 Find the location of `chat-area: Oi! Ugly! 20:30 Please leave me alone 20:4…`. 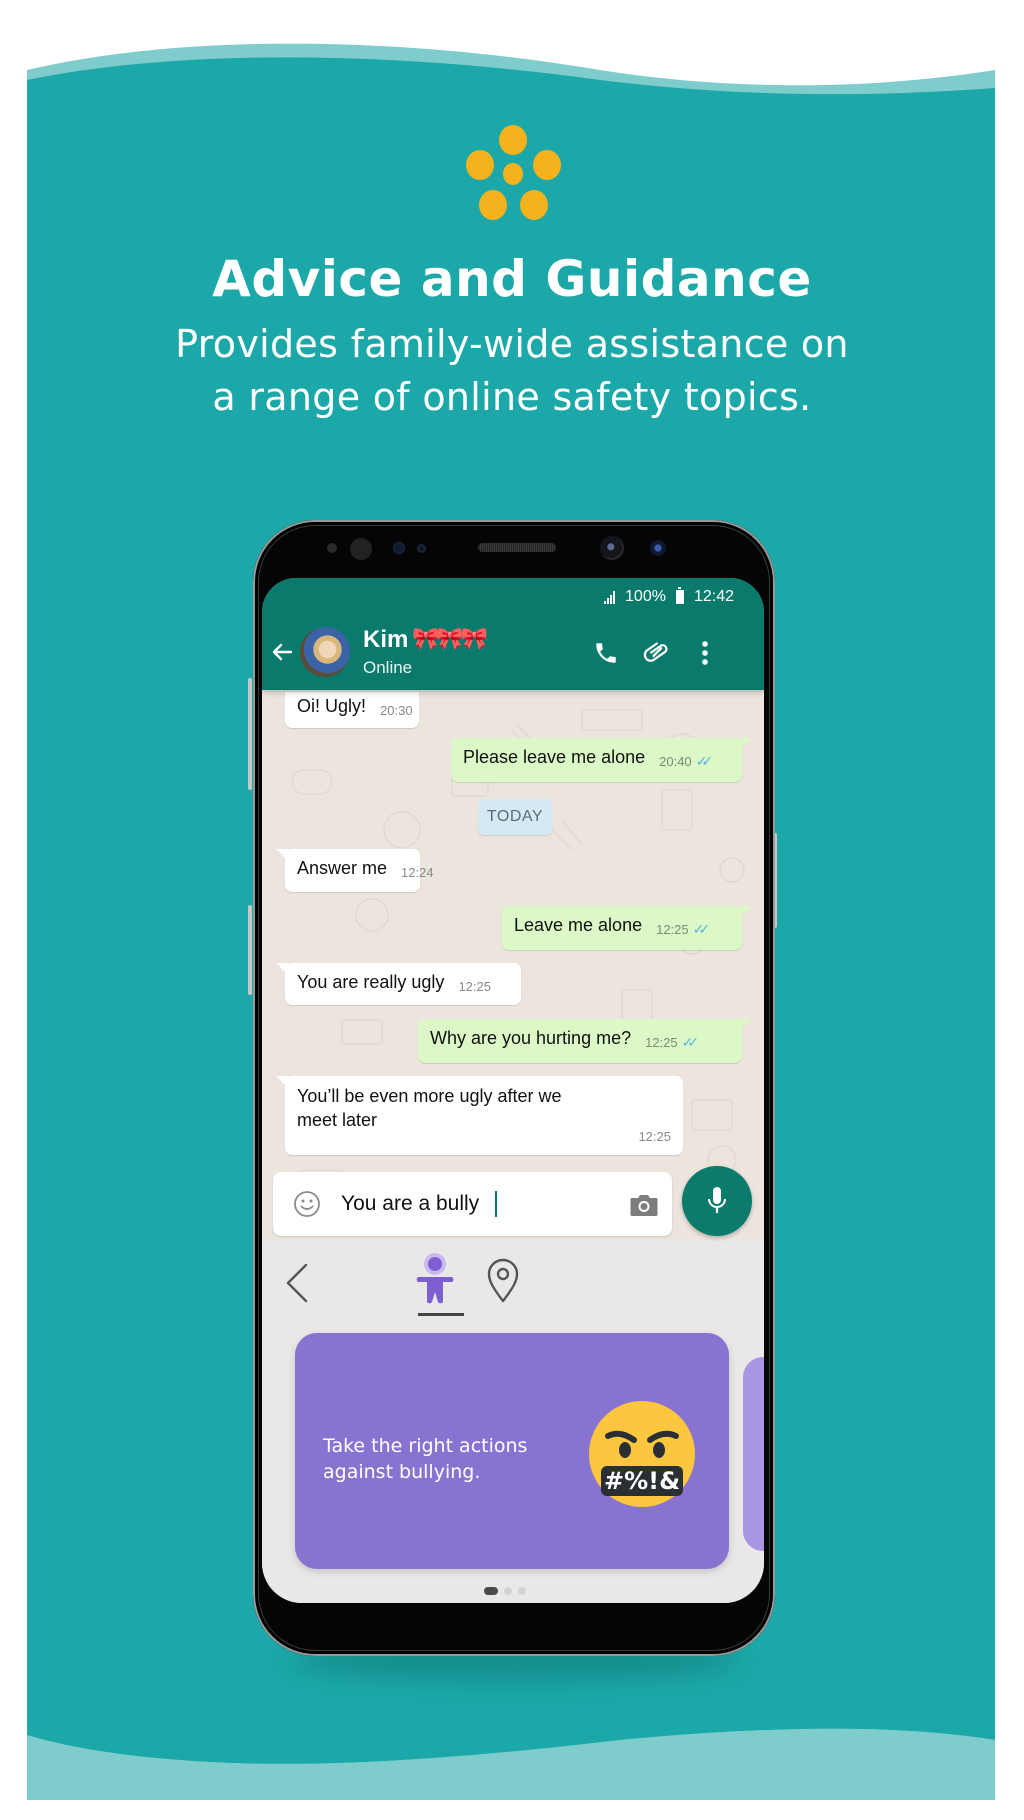

chat-area: Oi! Ugly! 20:30 Please leave me alone 20:4… is located at coordinates (513, 965).